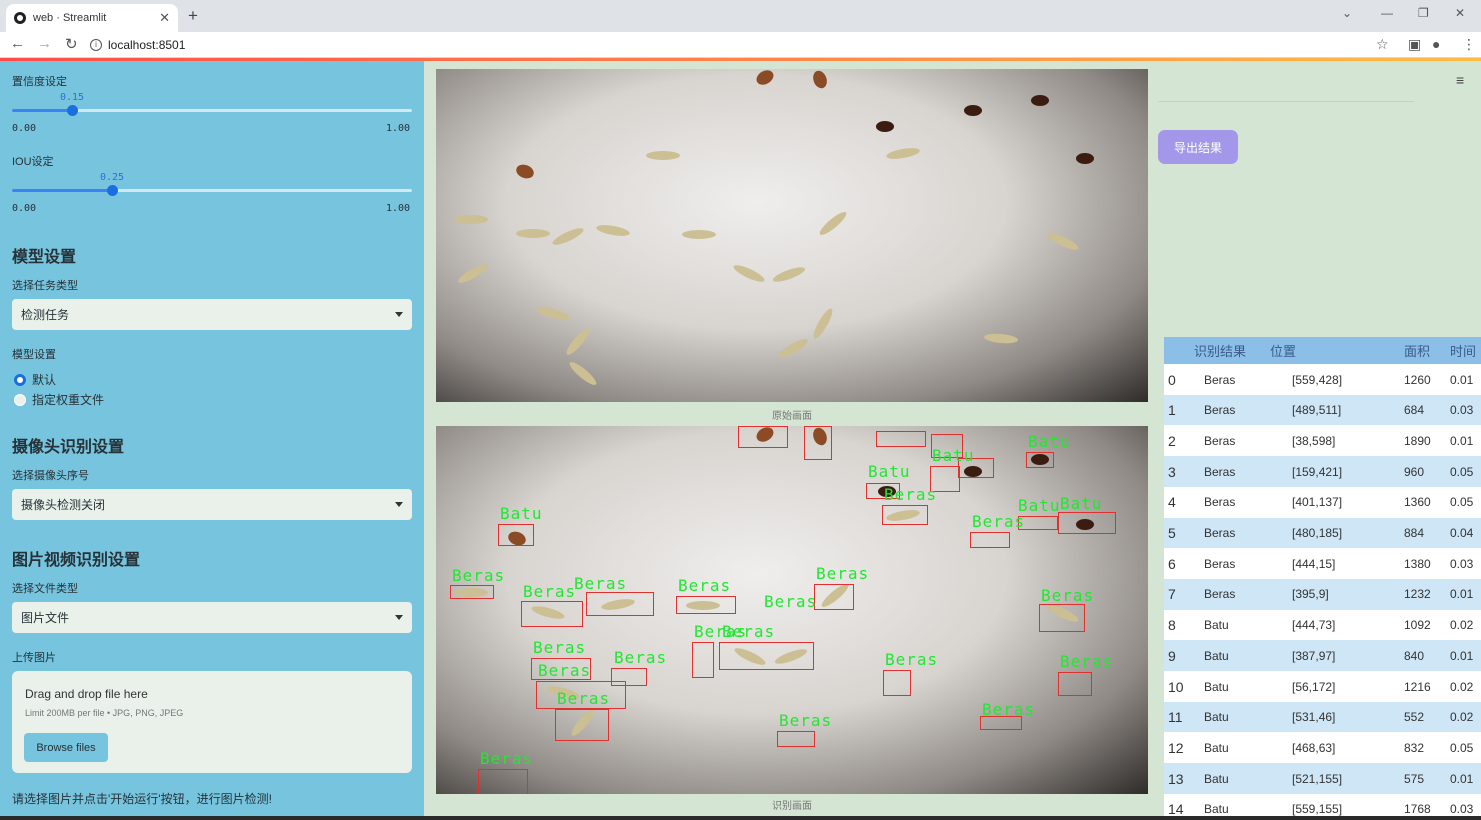  Describe the element at coordinates (398, 128) in the screenshot. I see `conf-max: 1.00` at that location.